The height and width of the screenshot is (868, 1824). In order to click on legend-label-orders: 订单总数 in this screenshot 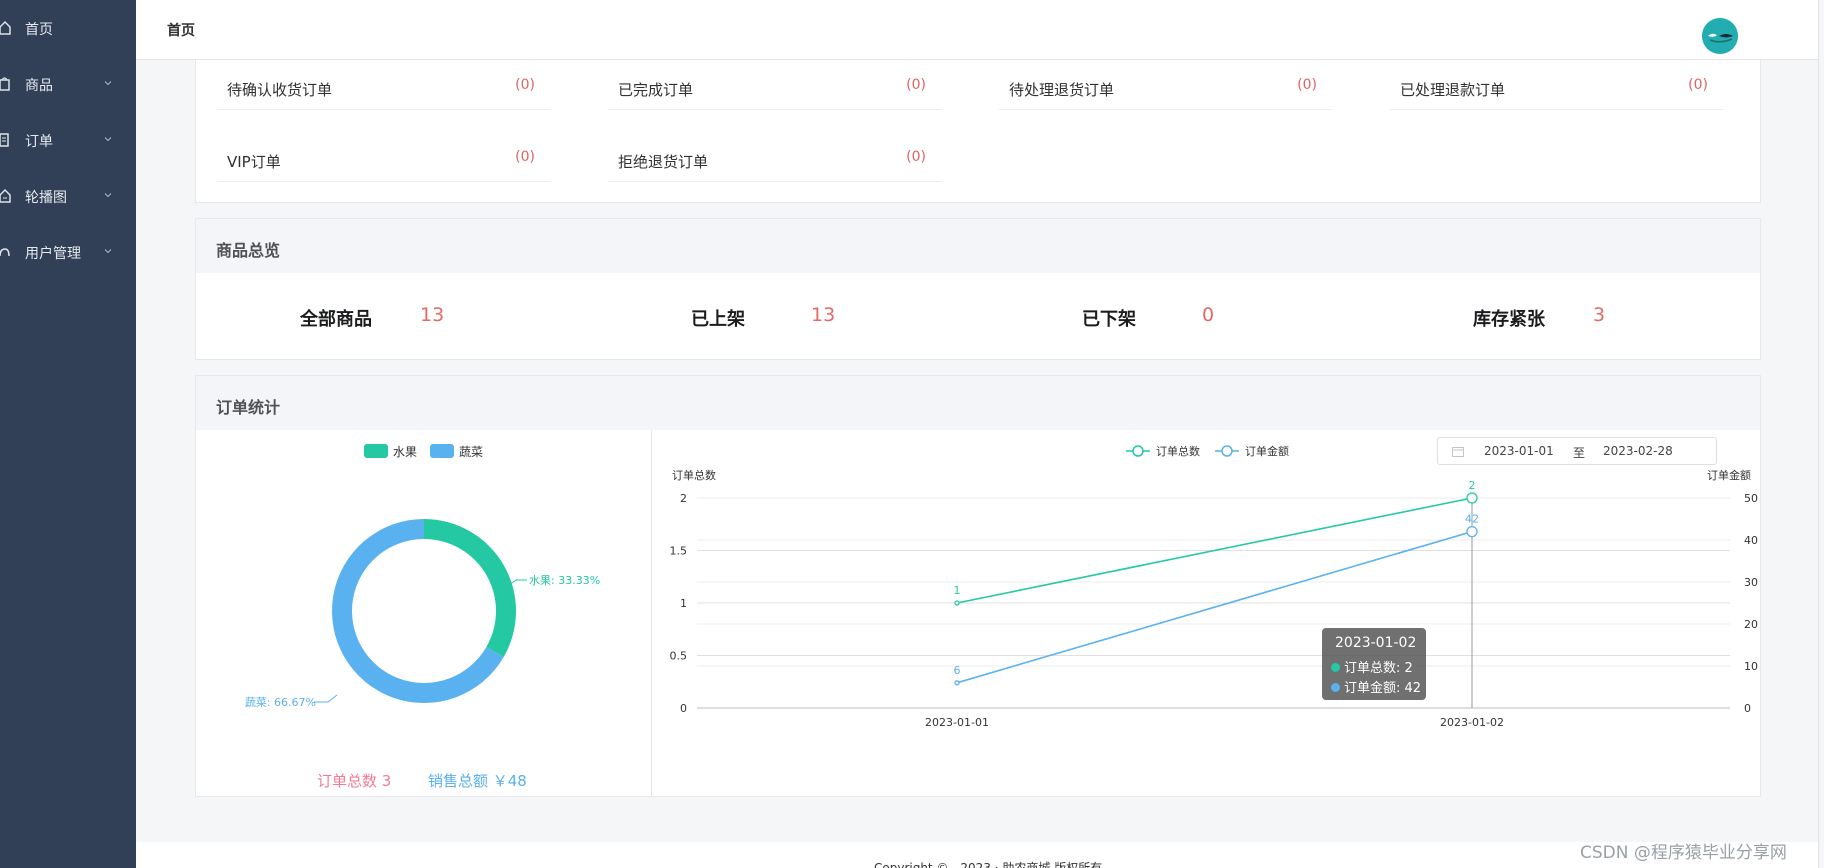, I will do `click(1178, 451)`.